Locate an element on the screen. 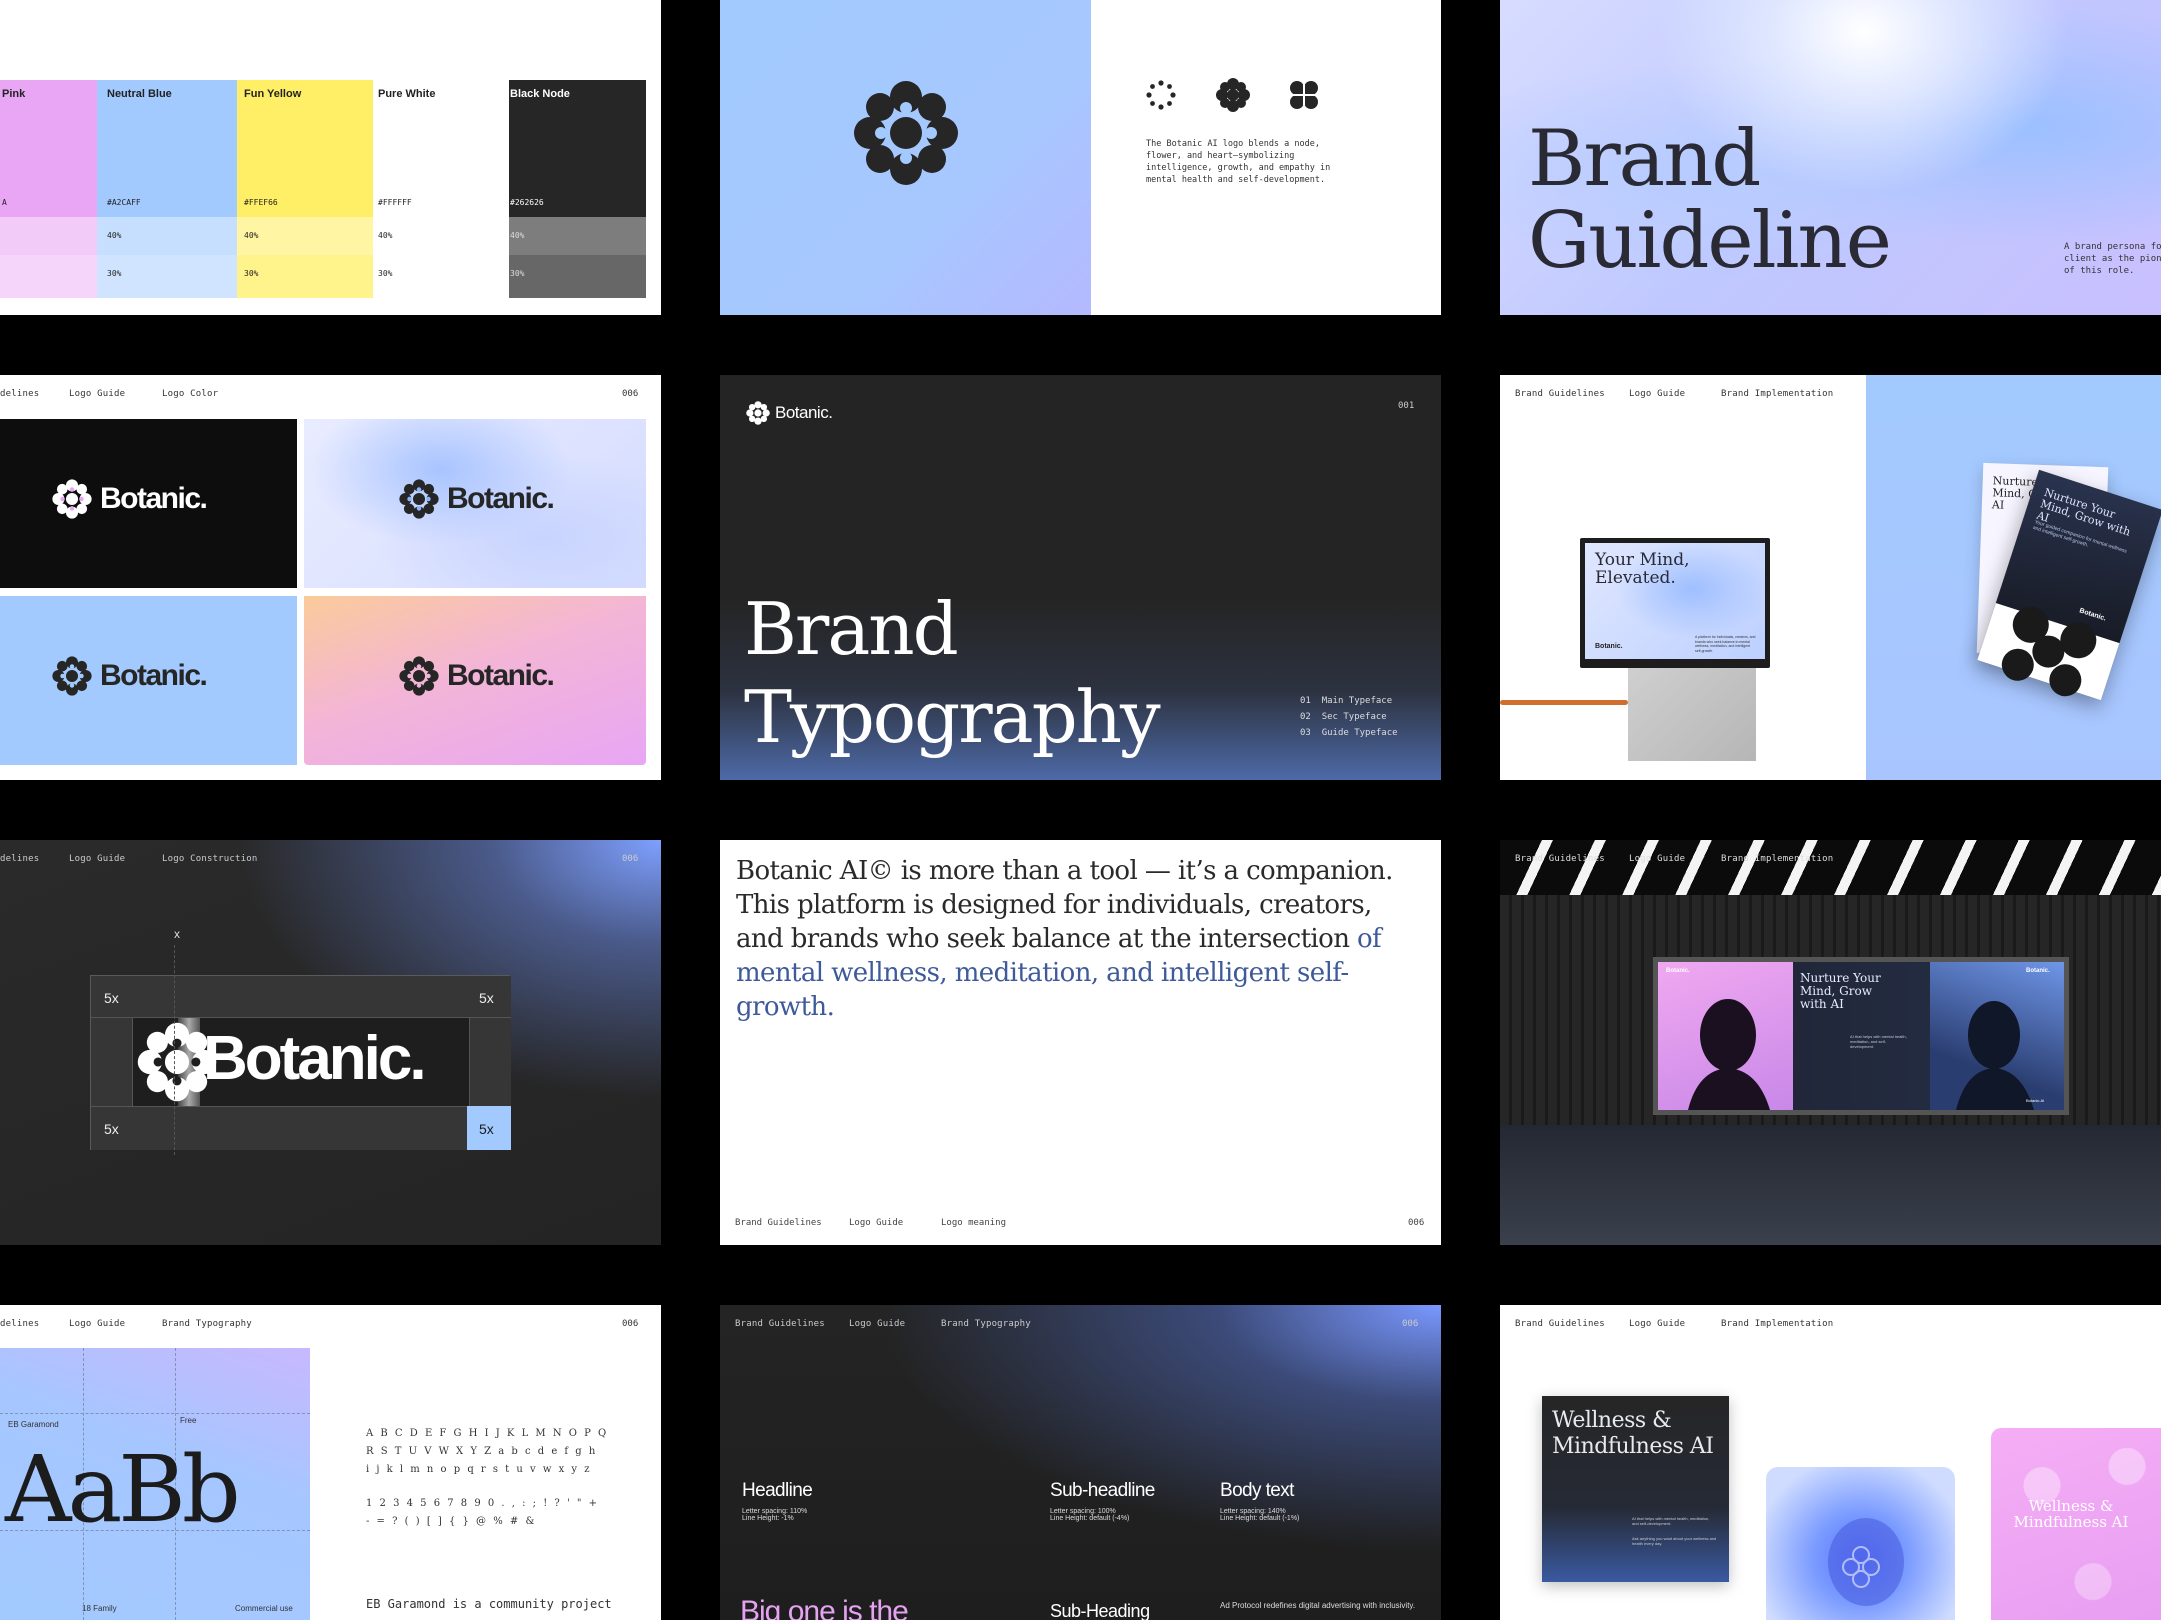 Image resolution: width=2161 pixels, height=1620 pixels. page-number: 001 is located at coordinates (1406, 406).